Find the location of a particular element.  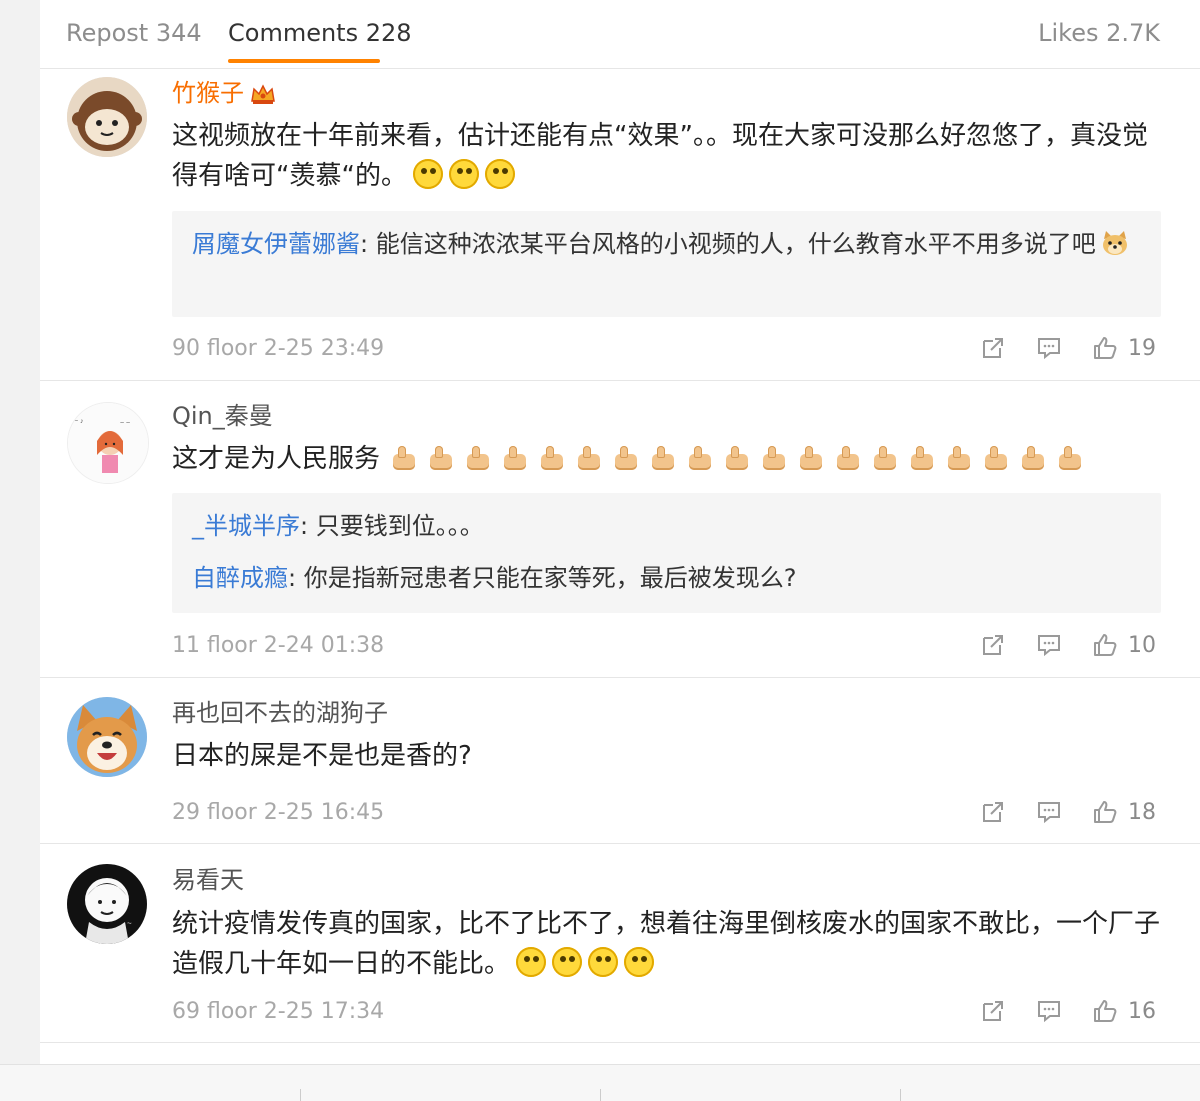

reply-line: 屑魔女伊蕾娜酱: 能信这种浓浓某平台风格的小视频的人，什么教育水平不用多说了吧 is located at coordinates (667, 244).